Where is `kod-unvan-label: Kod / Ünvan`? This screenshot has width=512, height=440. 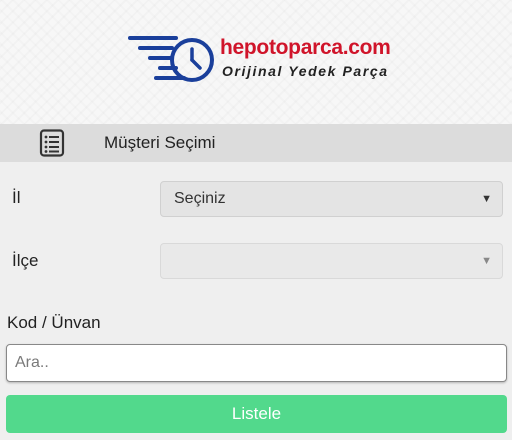
kod-unvan-label: Kod / Ünvan is located at coordinates (54, 322).